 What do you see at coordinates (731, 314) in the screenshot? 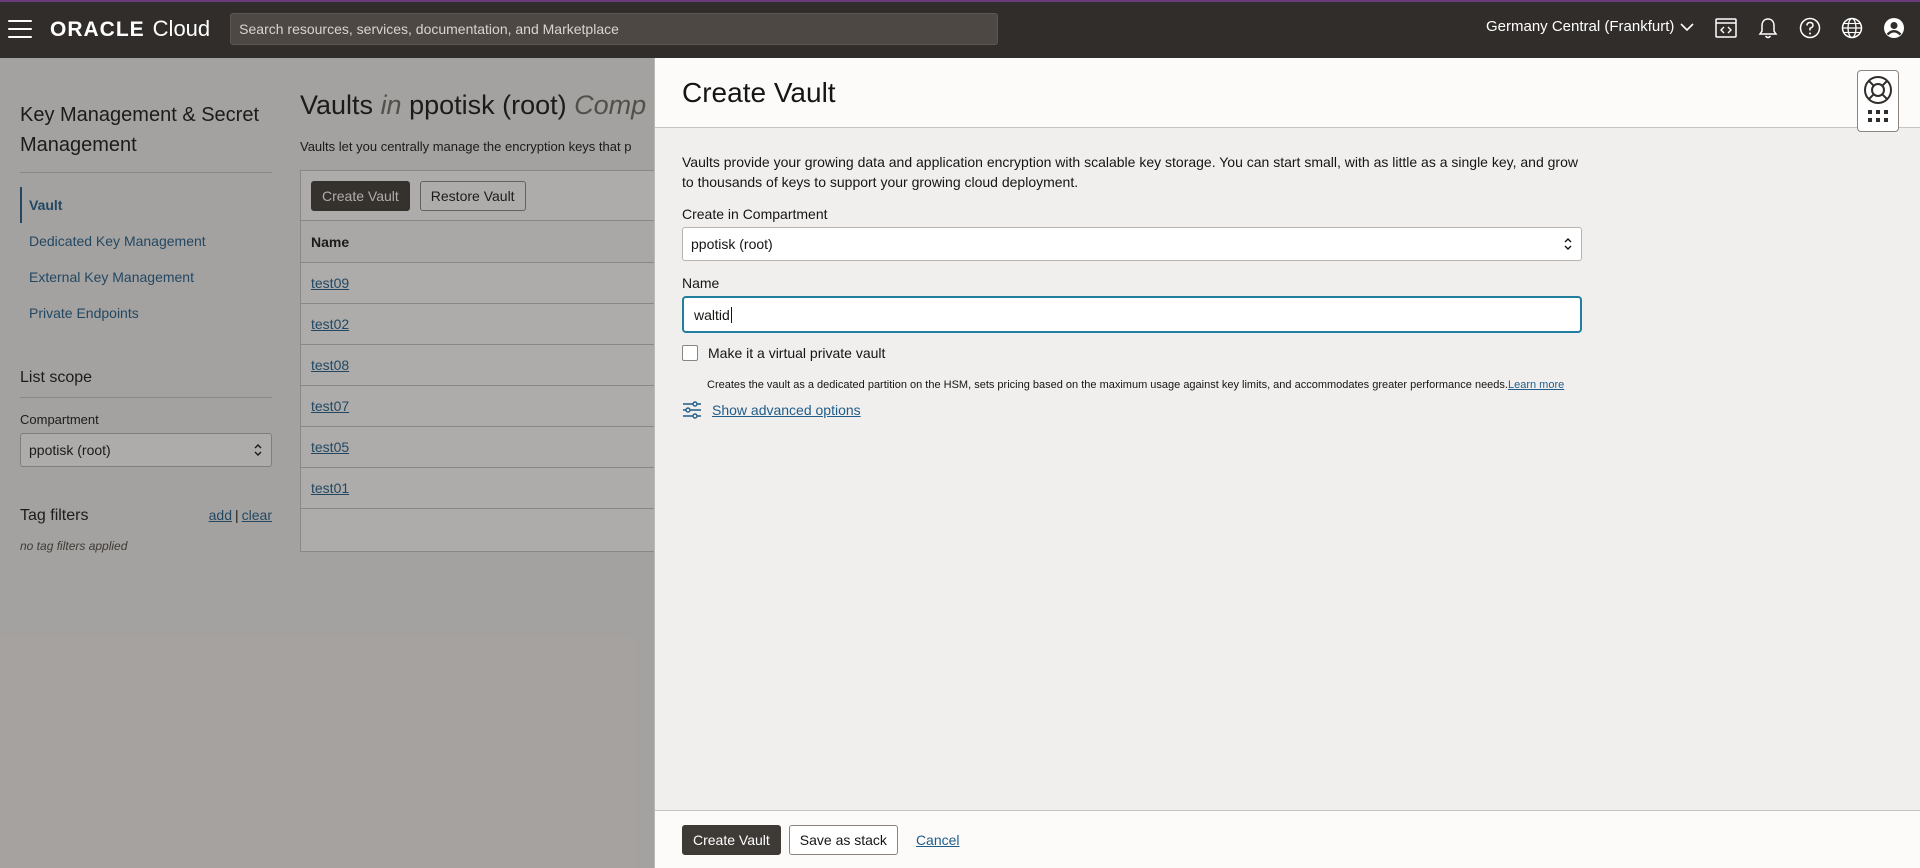
I see `text-cursor` at bounding box center [731, 314].